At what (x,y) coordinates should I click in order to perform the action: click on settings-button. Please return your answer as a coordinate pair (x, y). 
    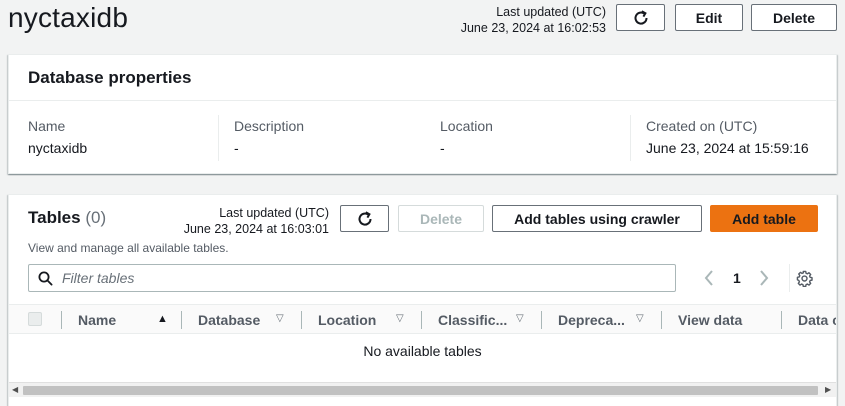
    Looking at the image, I should click on (804, 280).